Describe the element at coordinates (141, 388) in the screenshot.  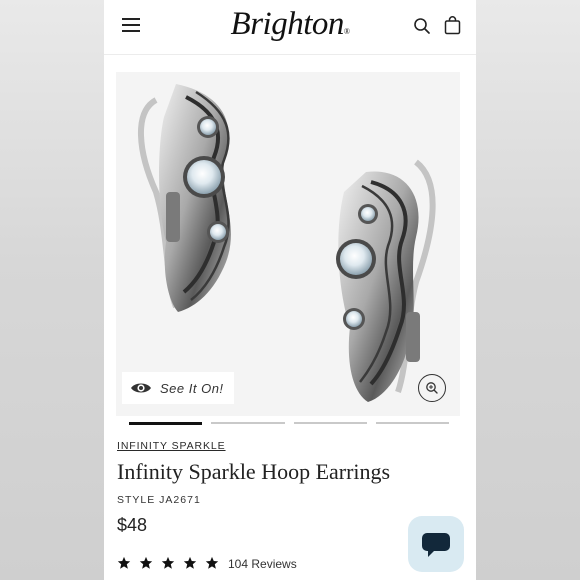
I see `eye-icon` at that location.